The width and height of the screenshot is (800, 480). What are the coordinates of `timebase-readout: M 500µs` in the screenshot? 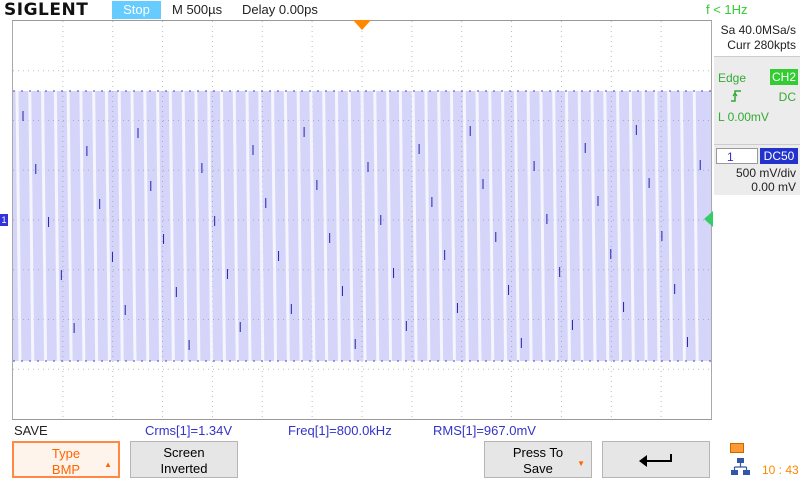 It's located at (197, 10).